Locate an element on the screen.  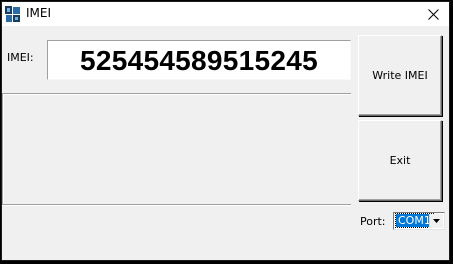
port-select: COM1 is located at coordinates (419, 221).